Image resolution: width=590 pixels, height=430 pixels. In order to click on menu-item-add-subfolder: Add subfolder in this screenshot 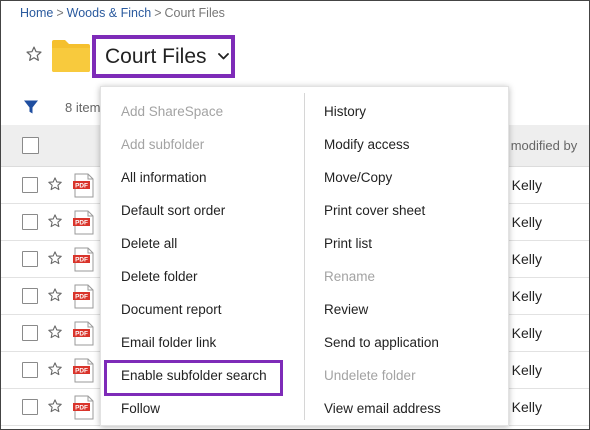, I will do `click(163, 144)`.